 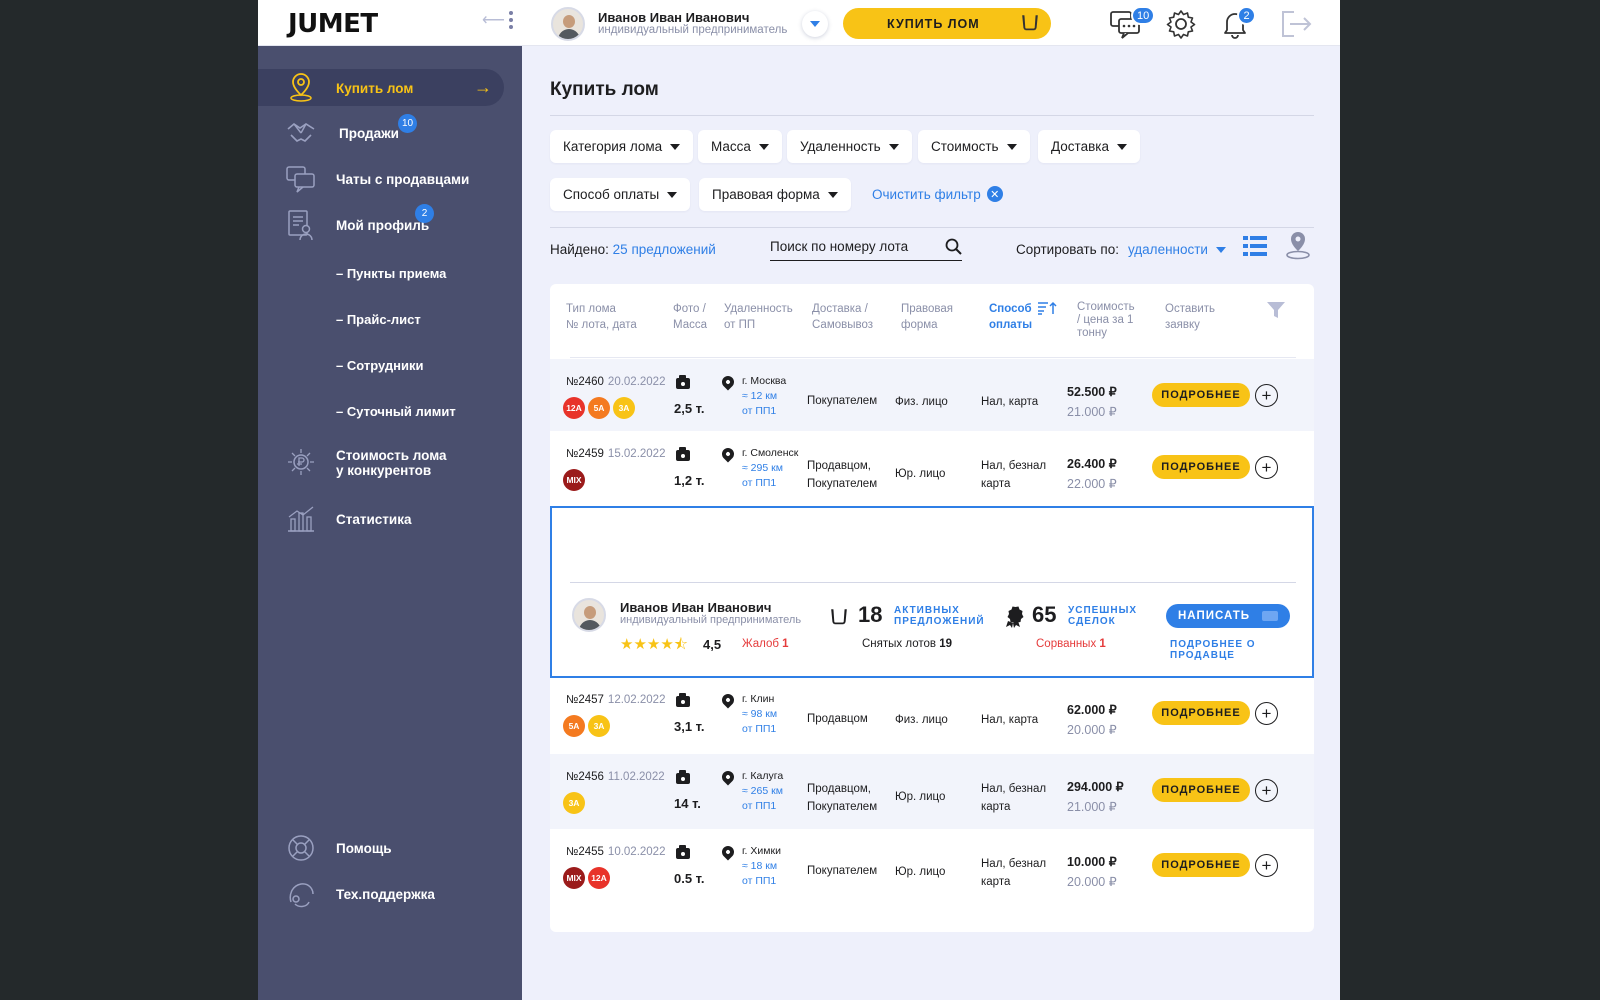 I want to click on scrap-type-tag: 12A, so click(x=599, y=878).